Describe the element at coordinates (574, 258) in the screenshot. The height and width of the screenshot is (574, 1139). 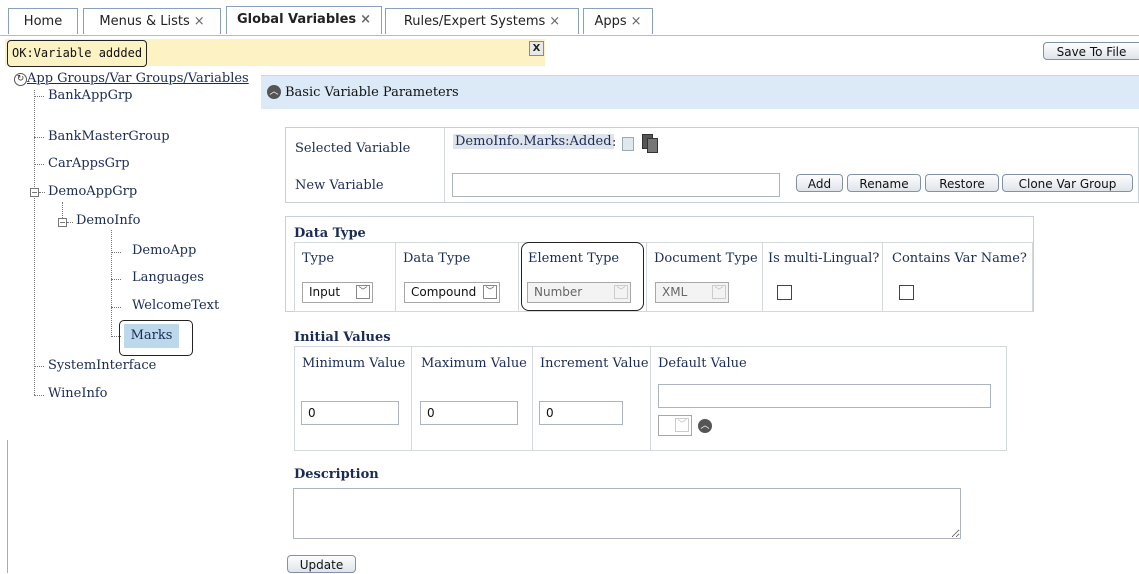
I see `element-type-label: Element Type` at that location.